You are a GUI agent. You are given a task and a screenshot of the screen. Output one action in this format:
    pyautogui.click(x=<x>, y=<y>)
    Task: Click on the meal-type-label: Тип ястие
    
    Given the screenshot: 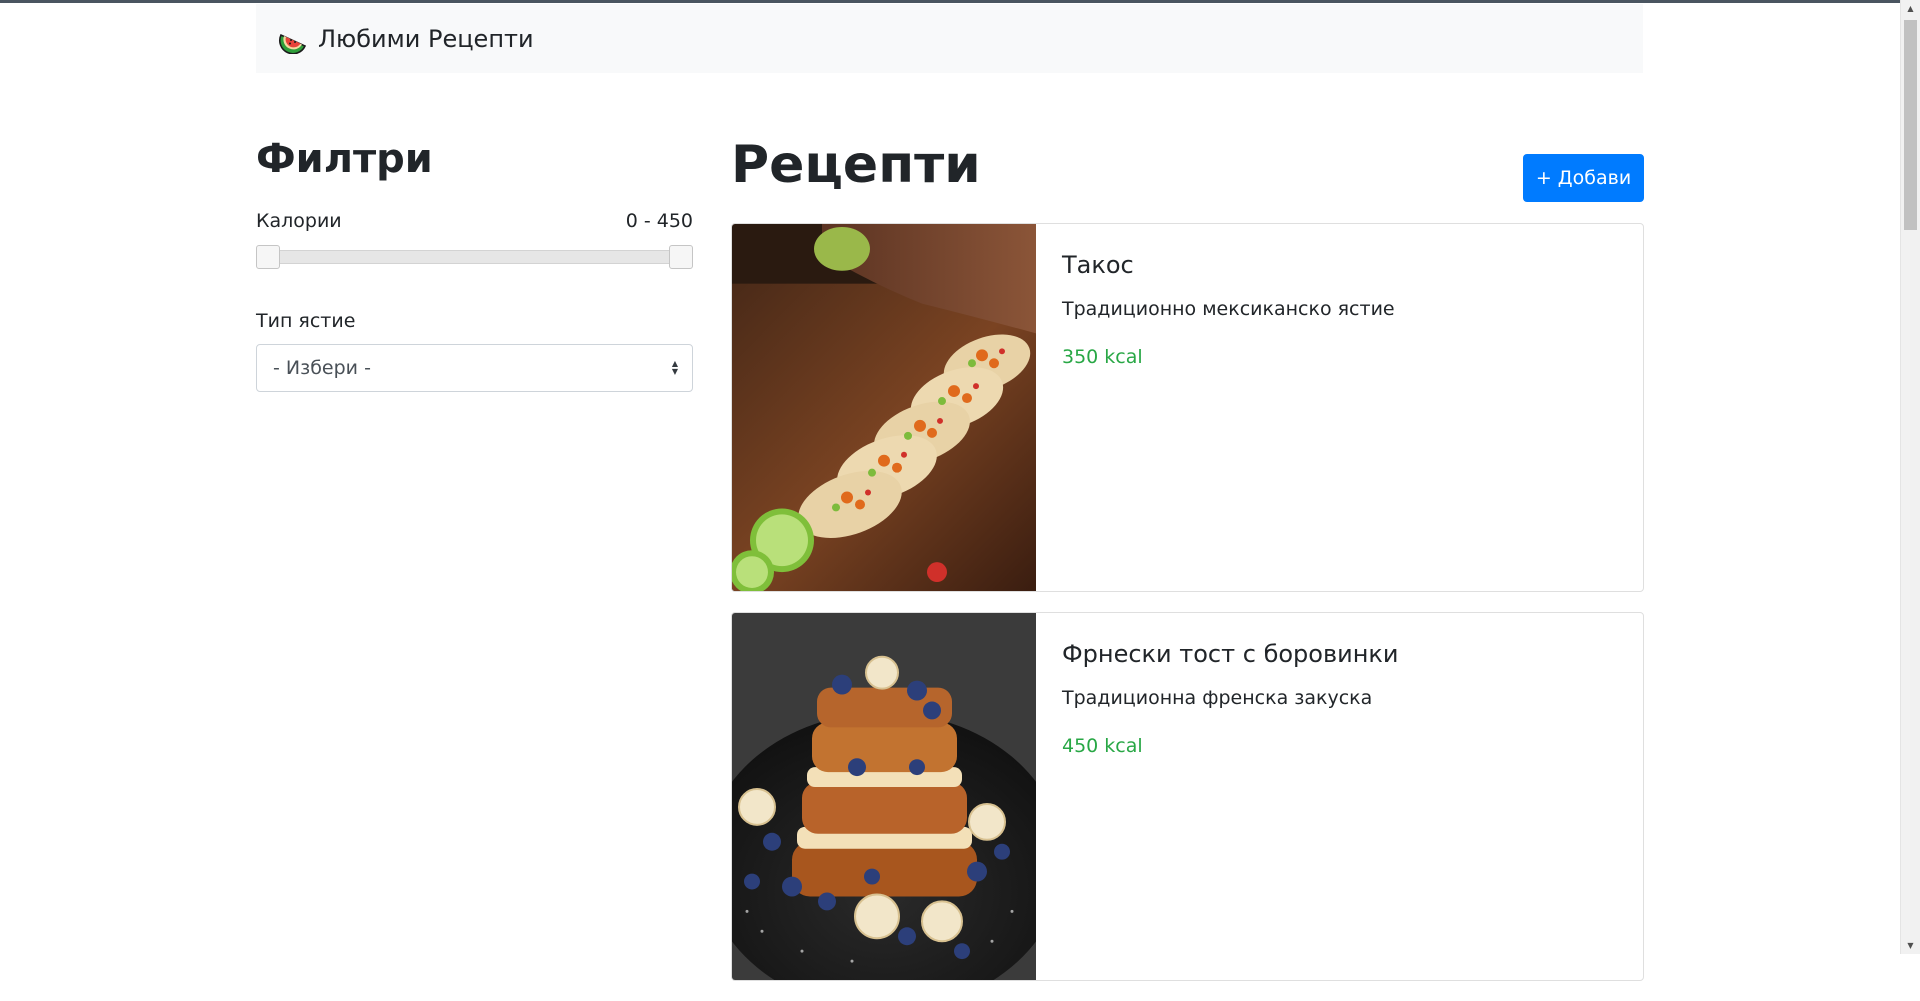 What is the action you would take?
    pyautogui.click(x=306, y=321)
    